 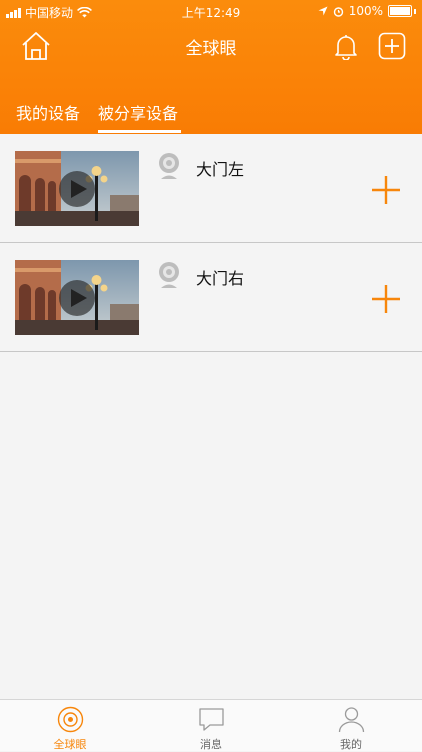 I want to click on bell-icon, so click(x=346, y=46).